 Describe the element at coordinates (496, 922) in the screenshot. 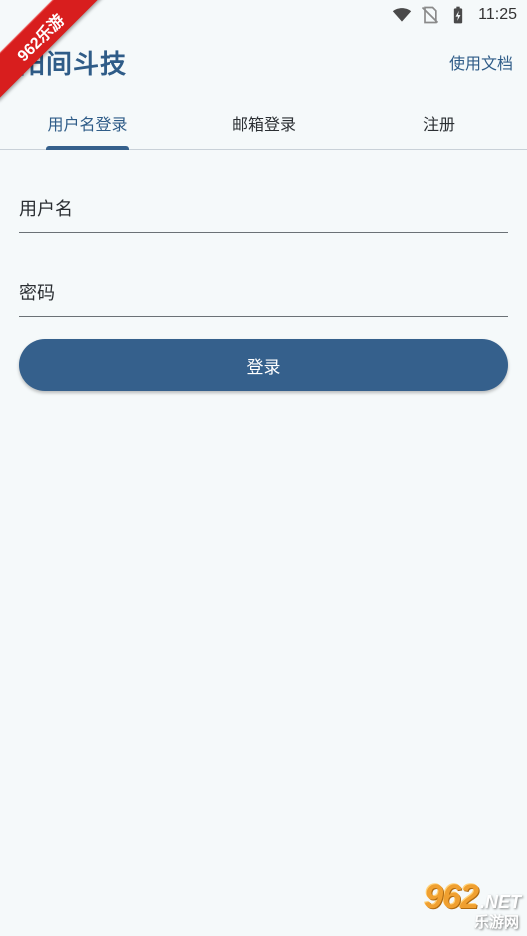

I see `watermark-sub: 乐游网` at that location.